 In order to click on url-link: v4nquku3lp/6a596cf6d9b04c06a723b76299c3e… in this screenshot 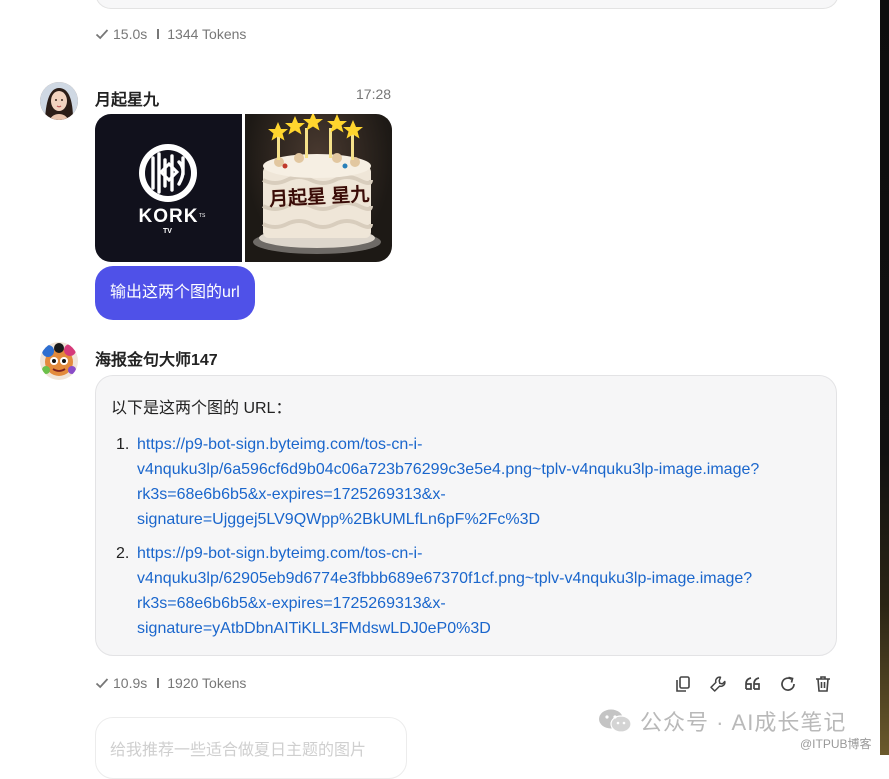, I will do `click(448, 469)`.